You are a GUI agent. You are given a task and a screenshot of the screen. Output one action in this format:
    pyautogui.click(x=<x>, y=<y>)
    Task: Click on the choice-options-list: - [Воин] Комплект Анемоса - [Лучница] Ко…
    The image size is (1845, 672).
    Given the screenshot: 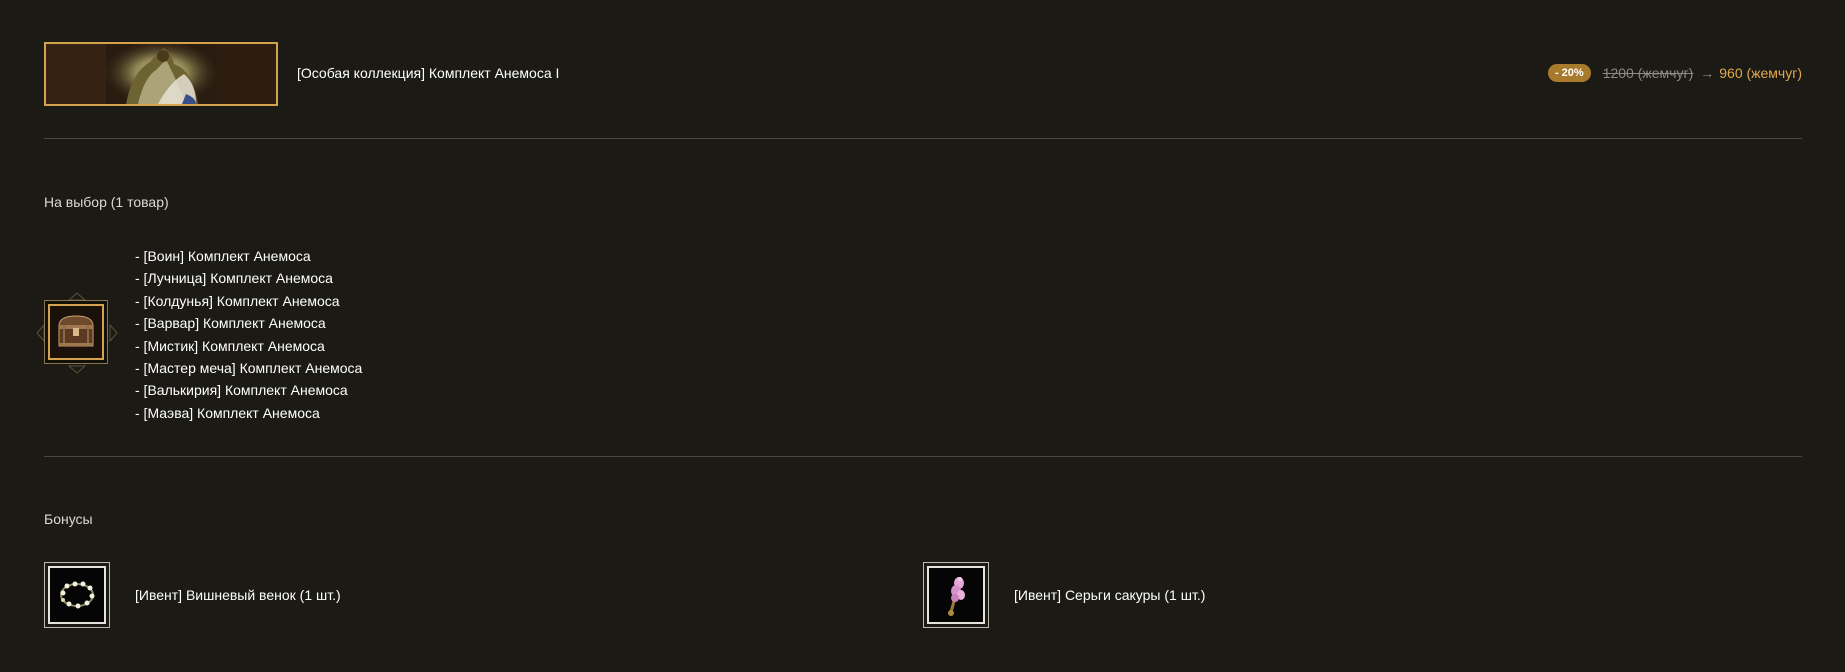 What is the action you would take?
    pyautogui.click(x=248, y=334)
    